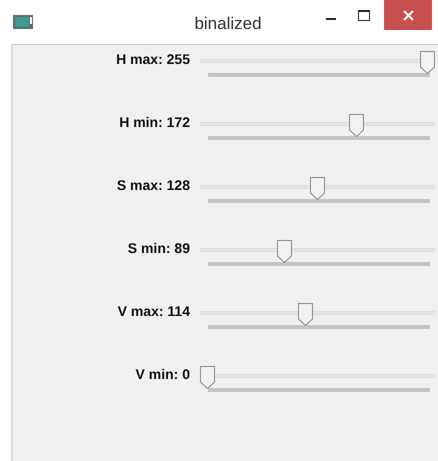  What do you see at coordinates (228, 24) in the screenshot?
I see `window-title: binalized` at bounding box center [228, 24].